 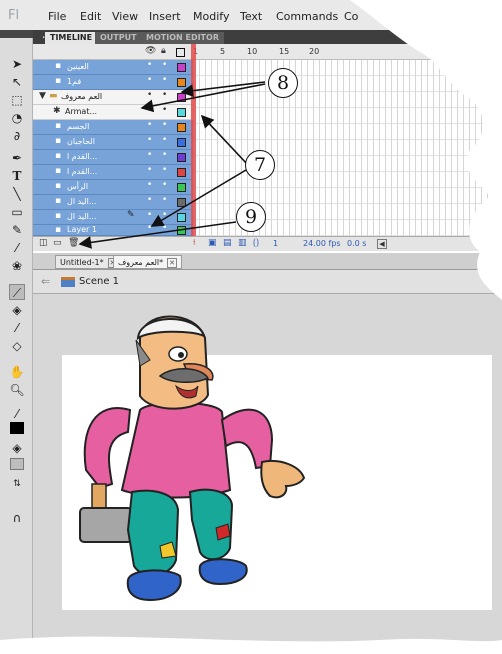 I want to click on callout-8: 8, so click(x=283, y=83).